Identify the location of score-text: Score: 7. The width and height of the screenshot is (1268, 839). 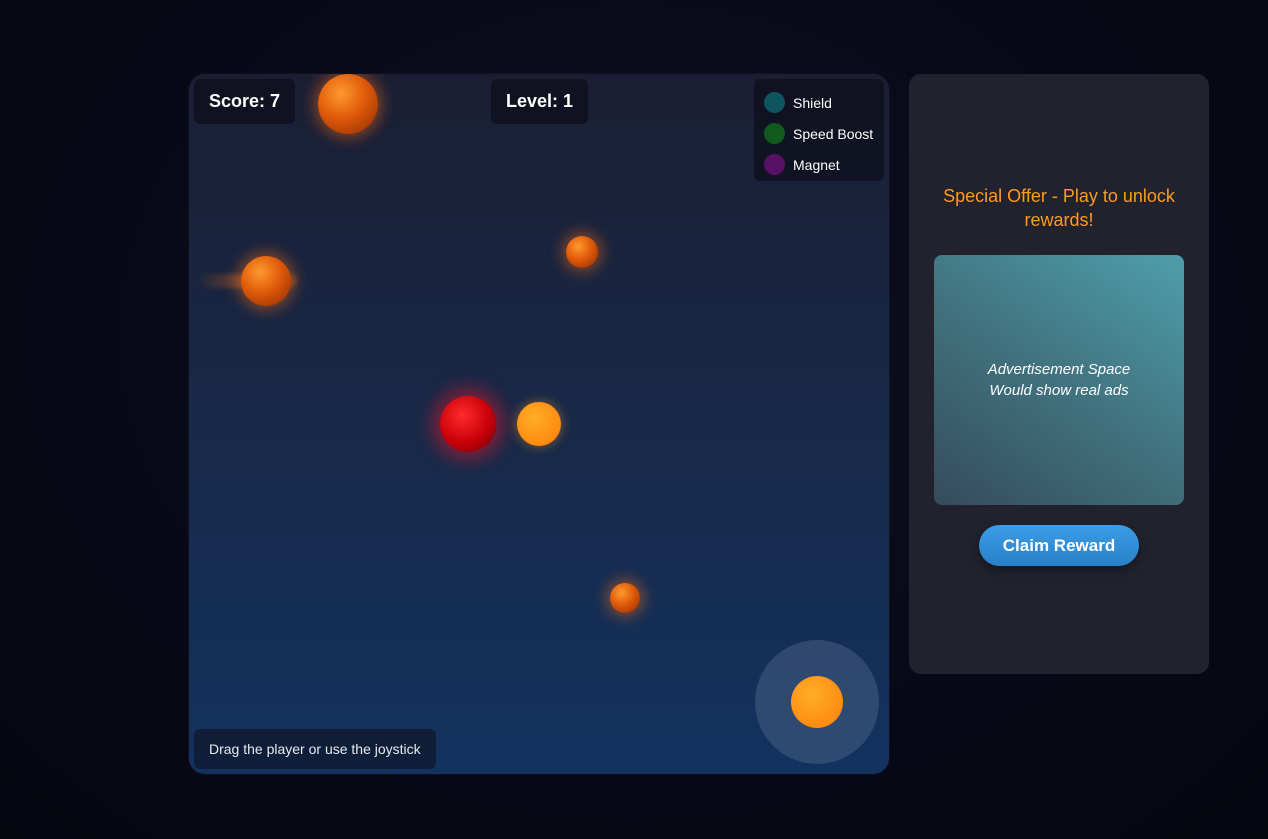
(245, 101).